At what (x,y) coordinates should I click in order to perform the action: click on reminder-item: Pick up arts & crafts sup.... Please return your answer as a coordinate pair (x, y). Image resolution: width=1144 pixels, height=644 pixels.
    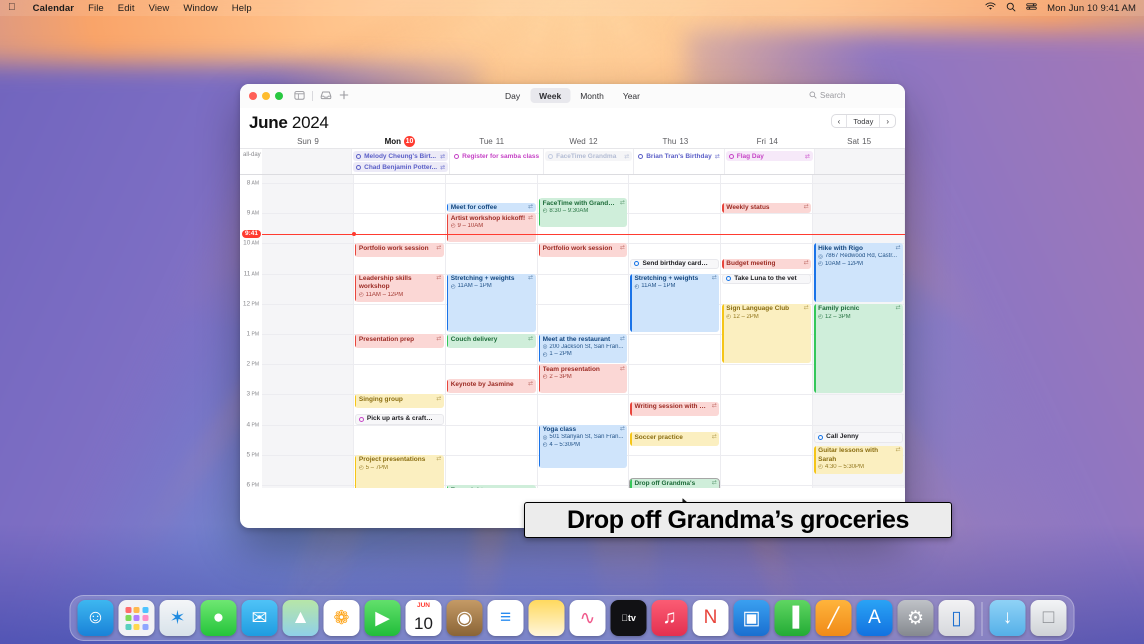
    Looking at the image, I should click on (399, 419).